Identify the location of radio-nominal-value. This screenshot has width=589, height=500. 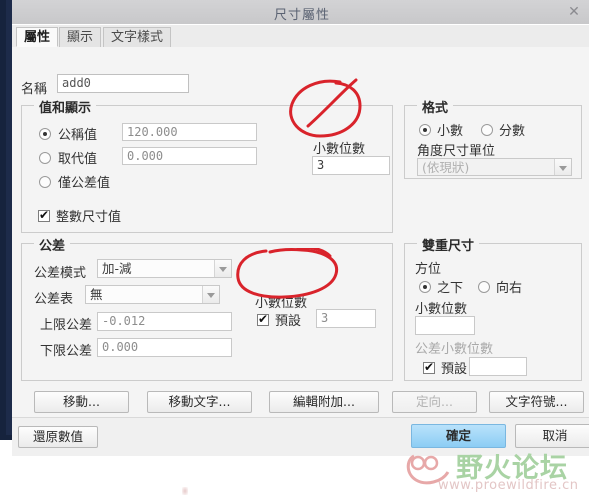
(45, 134).